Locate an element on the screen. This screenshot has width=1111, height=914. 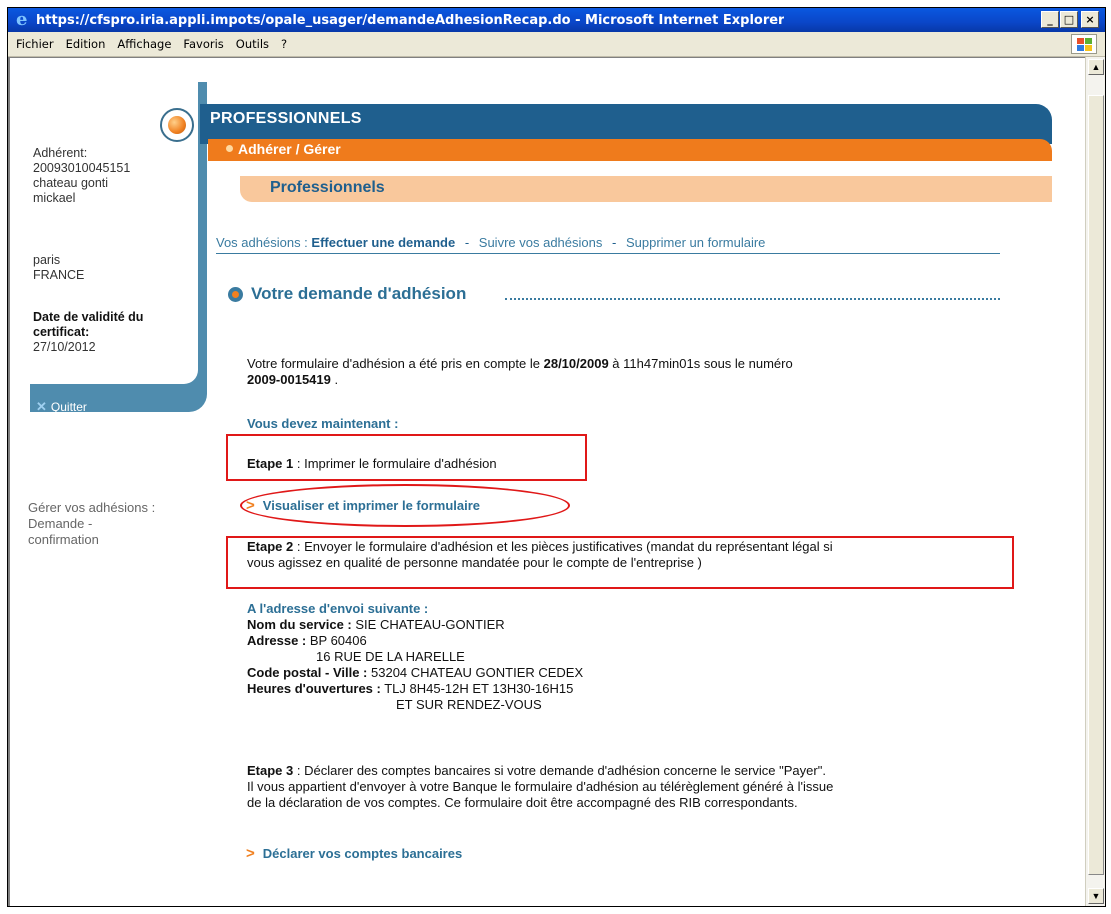
scroll-thumb is located at coordinates (1096, 485).